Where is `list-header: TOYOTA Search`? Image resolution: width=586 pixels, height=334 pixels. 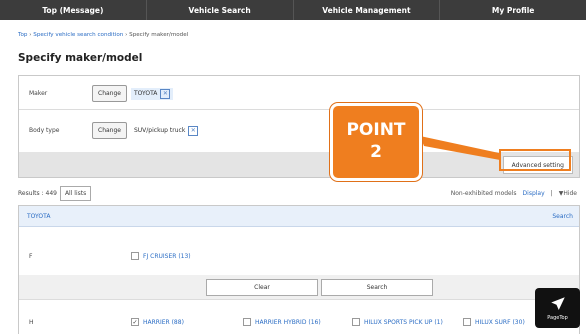 list-header: TOYOTA Search is located at coordinates (299, 216).